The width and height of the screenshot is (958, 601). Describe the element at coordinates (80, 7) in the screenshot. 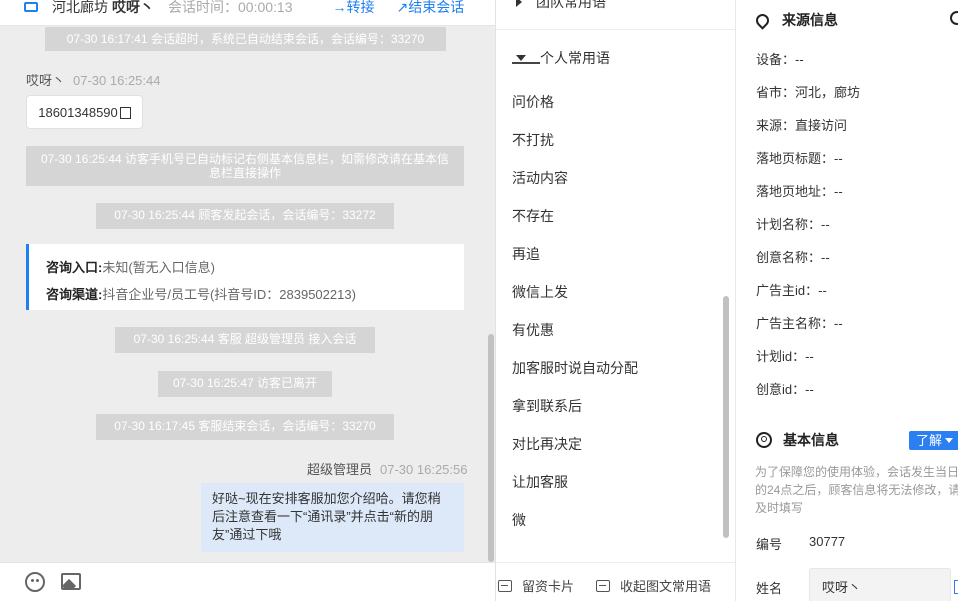

I see `visitor-location: 河北廊坊` at that location.